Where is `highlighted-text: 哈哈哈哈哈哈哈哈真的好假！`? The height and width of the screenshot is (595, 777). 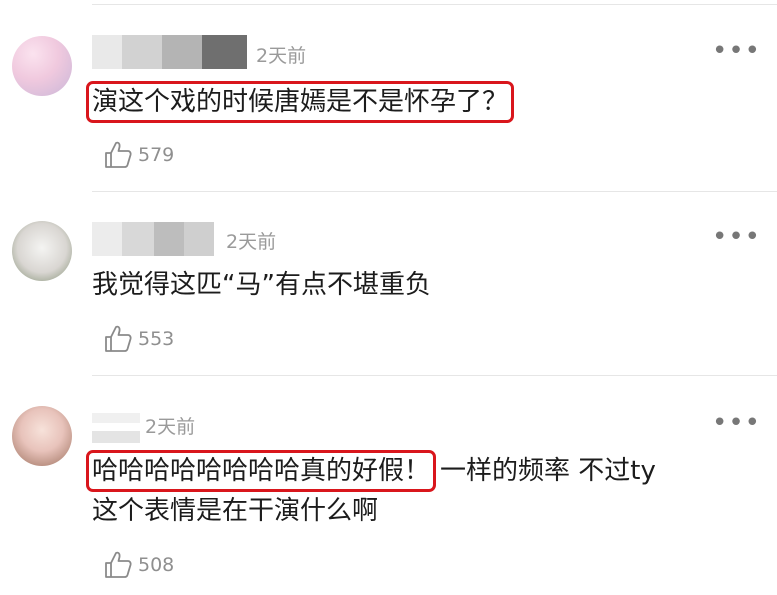
highlighted-text: 哈哈哈哈哈哈哈哈真的好假！ is located at coordinates (261, 471).